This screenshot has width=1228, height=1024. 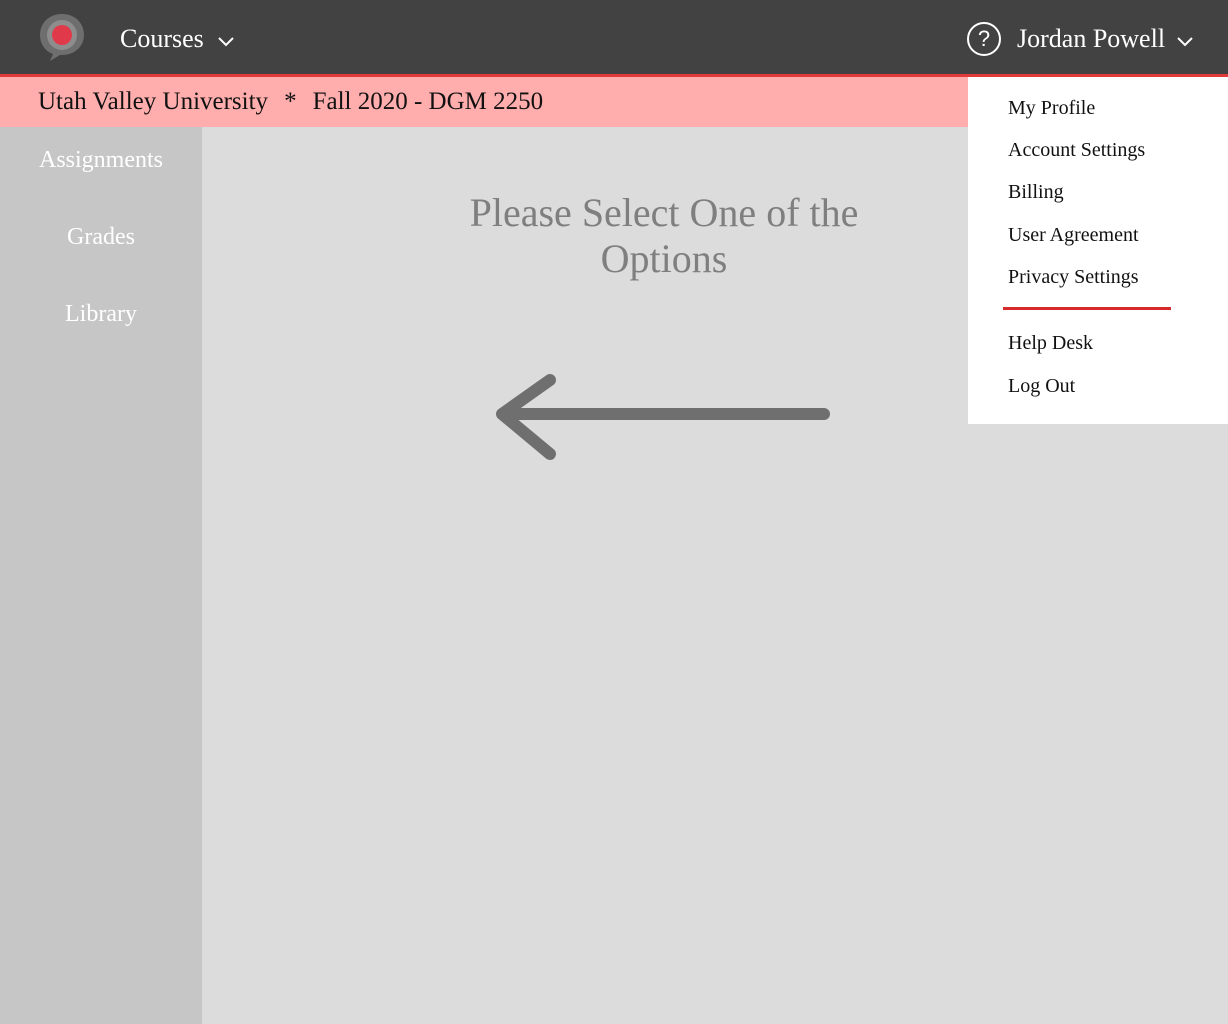 I want to click on course-name: Fall 2020 - DGM 2250, so click(x=428, y=101).